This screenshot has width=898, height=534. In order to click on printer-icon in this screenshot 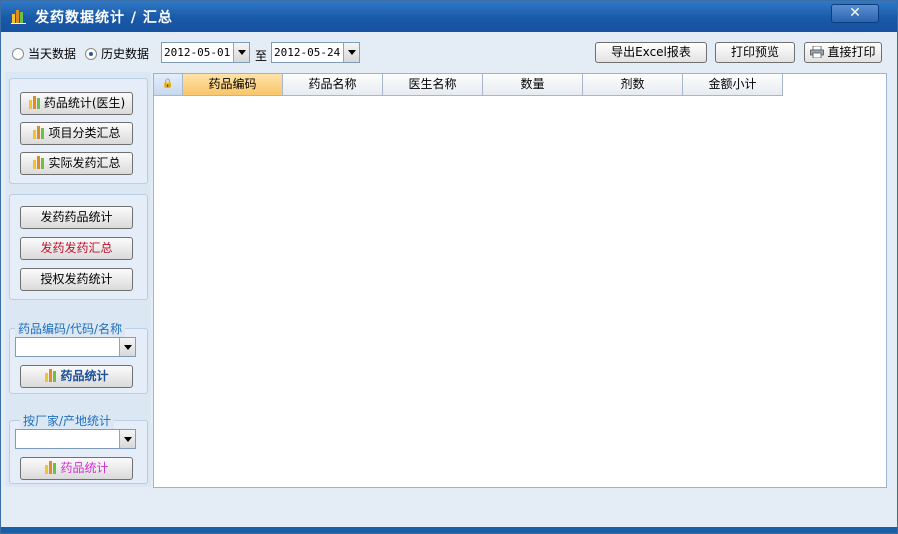, I will do `click(817, 52)`.